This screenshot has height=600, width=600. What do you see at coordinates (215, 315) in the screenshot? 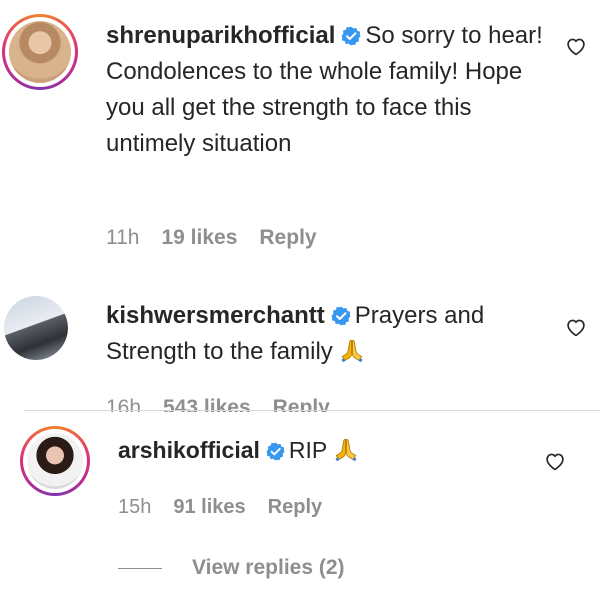
I see `comment-username: kishwersmerchantt` at bounding box center [215, 315].